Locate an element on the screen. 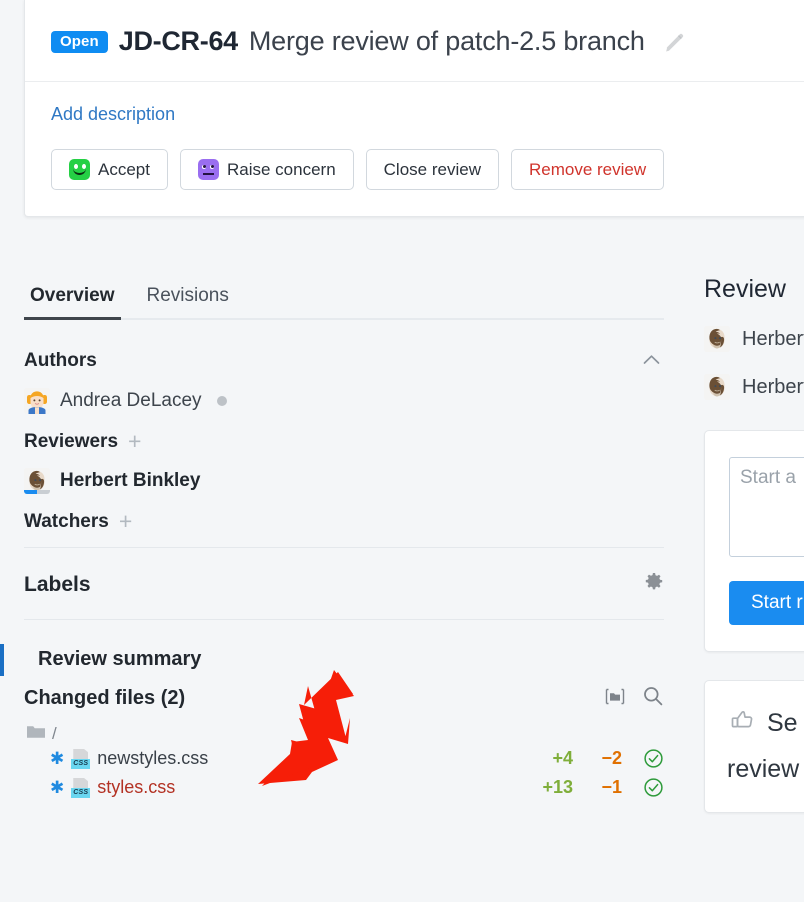 The width and height of the screenshot is (804, 902). tab-revisions: Revisions is located at coordinates (188, 301).